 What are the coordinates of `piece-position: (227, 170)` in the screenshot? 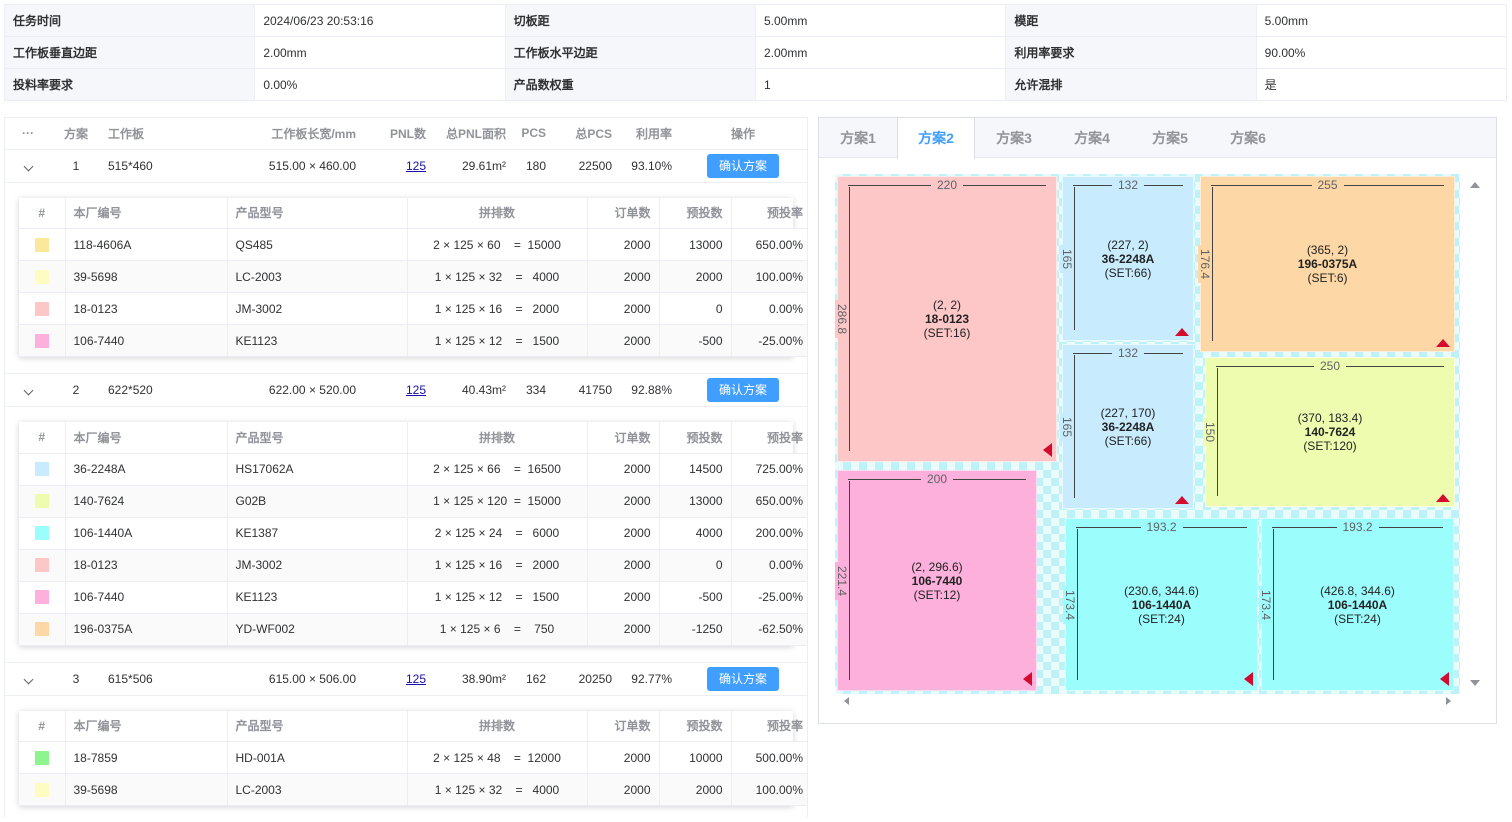 It's located at (1128, 412).